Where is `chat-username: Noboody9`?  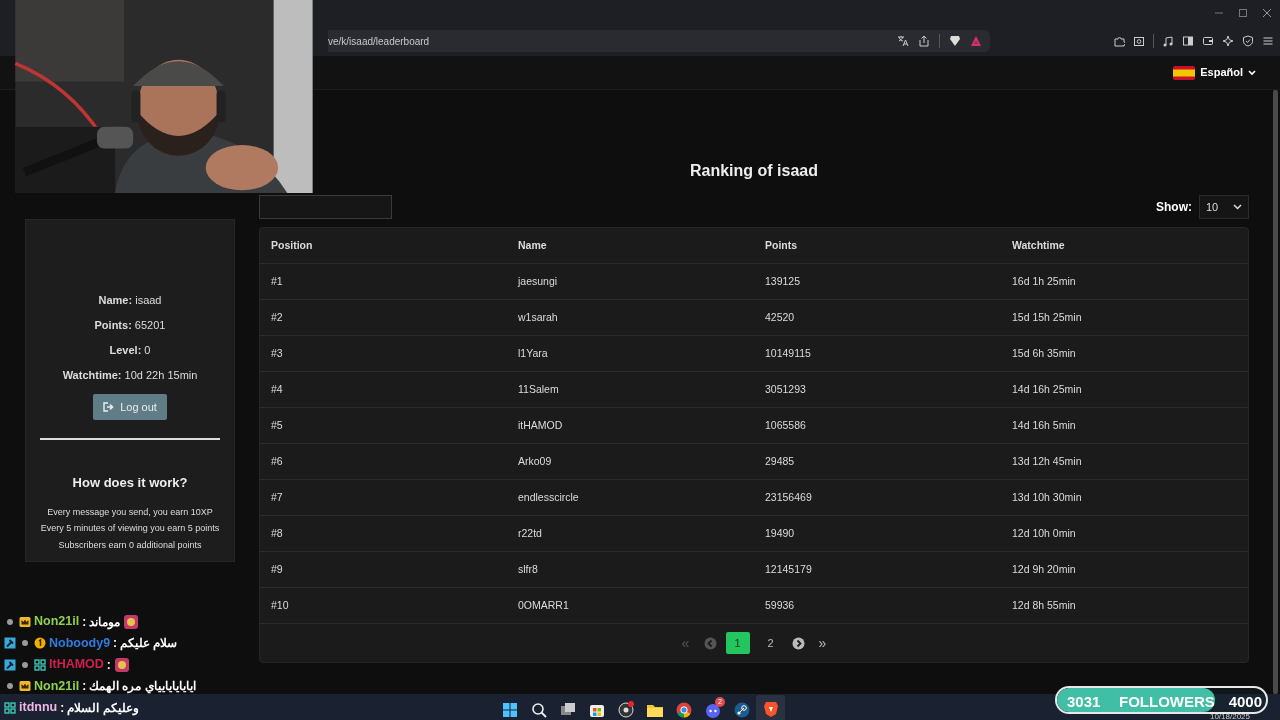
chat-username: Noboody9 is located at coordinates (80, 643).